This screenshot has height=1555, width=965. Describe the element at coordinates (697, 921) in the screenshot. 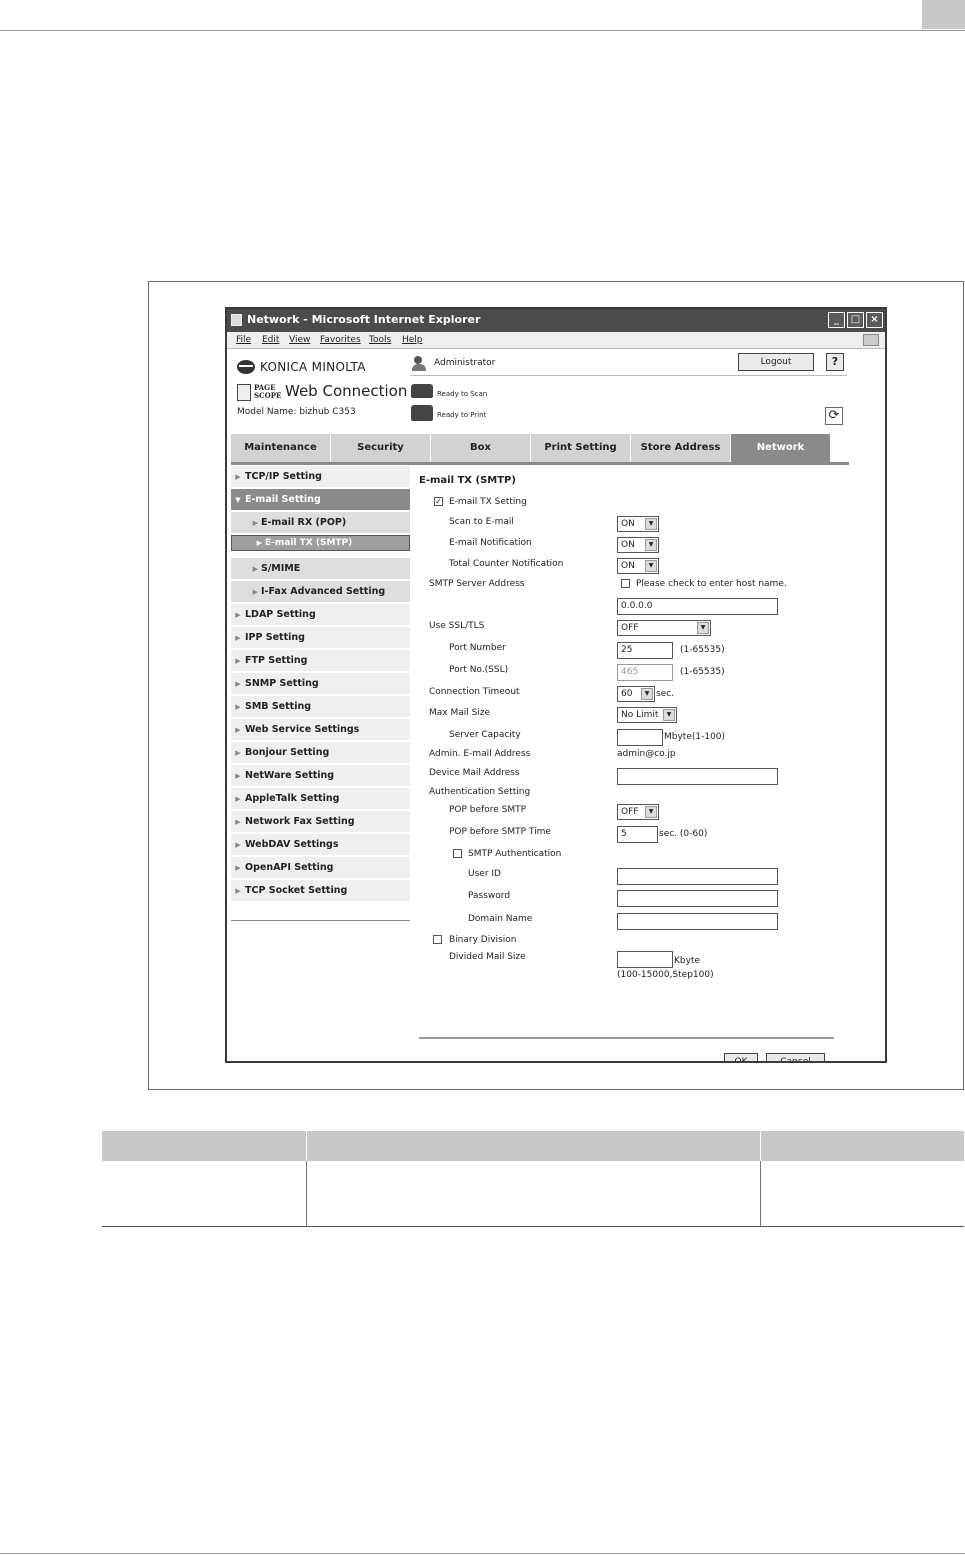

I see `domain-name-input` at that location.